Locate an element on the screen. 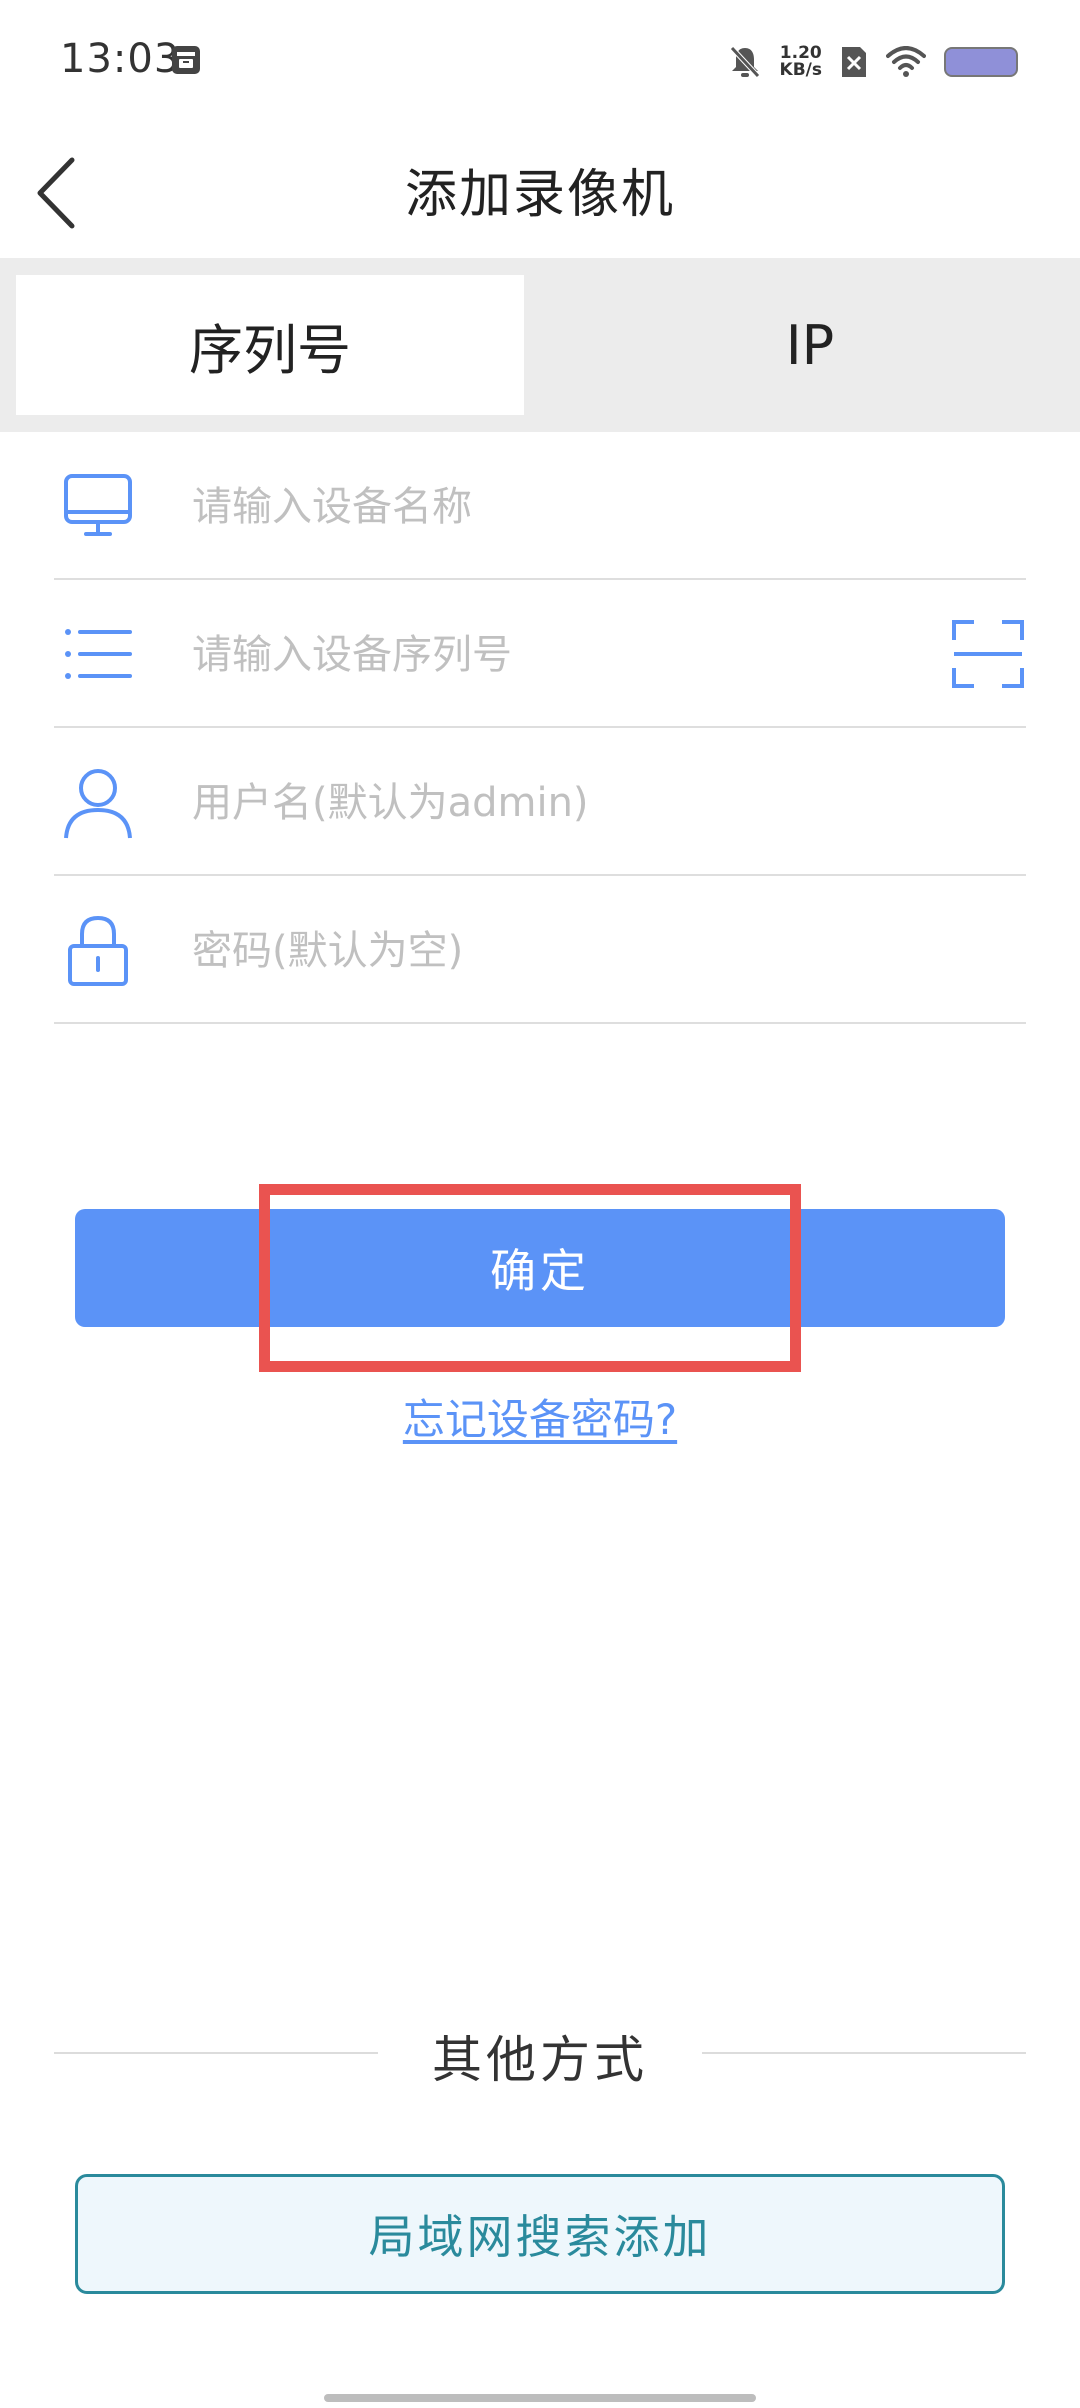  page-title: 添加录像机 is located at coordinates (539, 195).